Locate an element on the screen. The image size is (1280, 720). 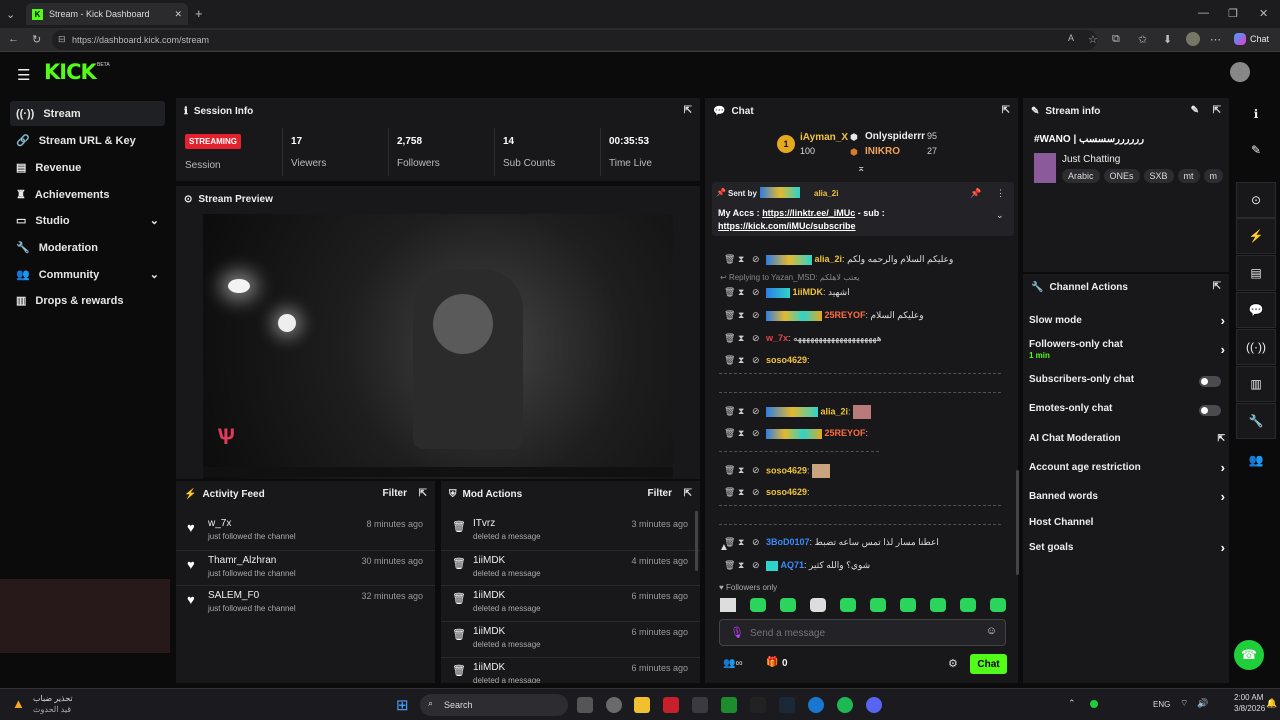
collapse-leaderboard-icon: ⌅ is located at coordinates (861, 168).